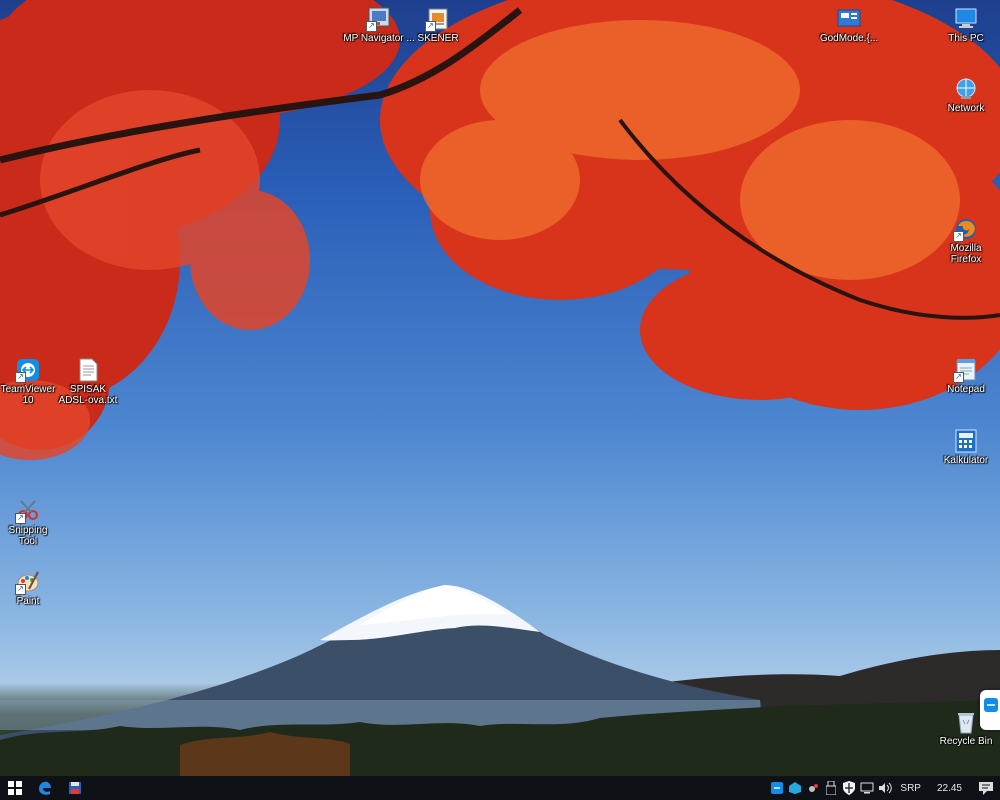  What do you see at coordinates (966, 370) in the screenshot?
I see `notepad-icon: ↗` at bounding box center [966, 370].